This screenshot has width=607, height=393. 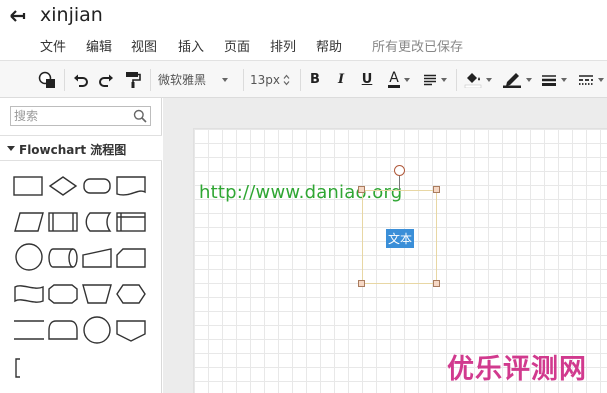 I want to click on line-color-icon, so click(x=512, y=80).